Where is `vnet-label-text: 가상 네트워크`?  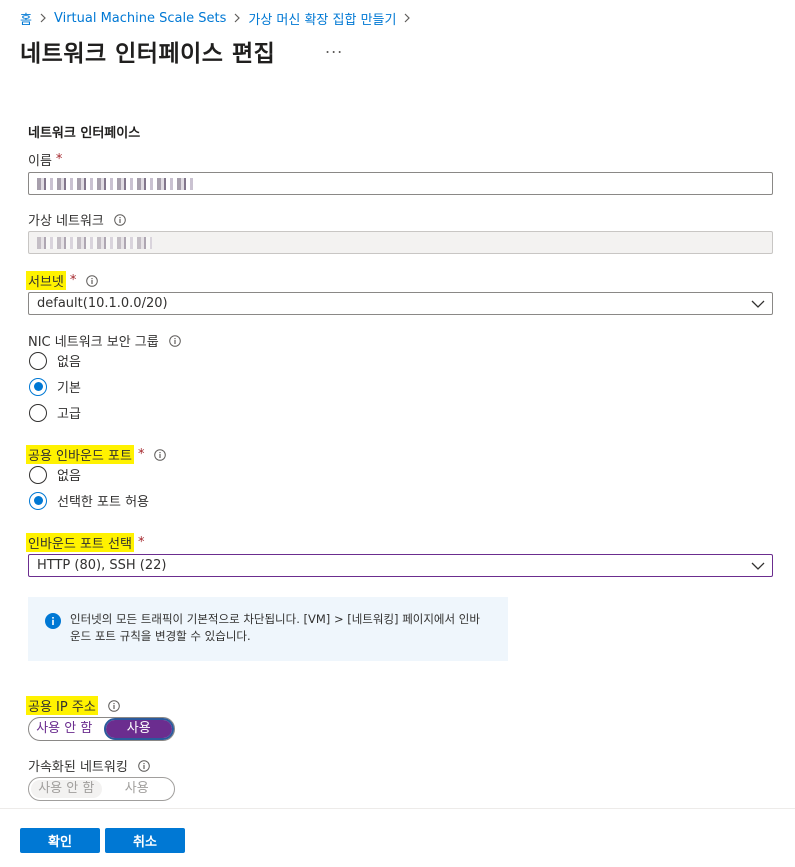 vnet-label-text: 가상 네트워크 is located at coordinates (66, 221).